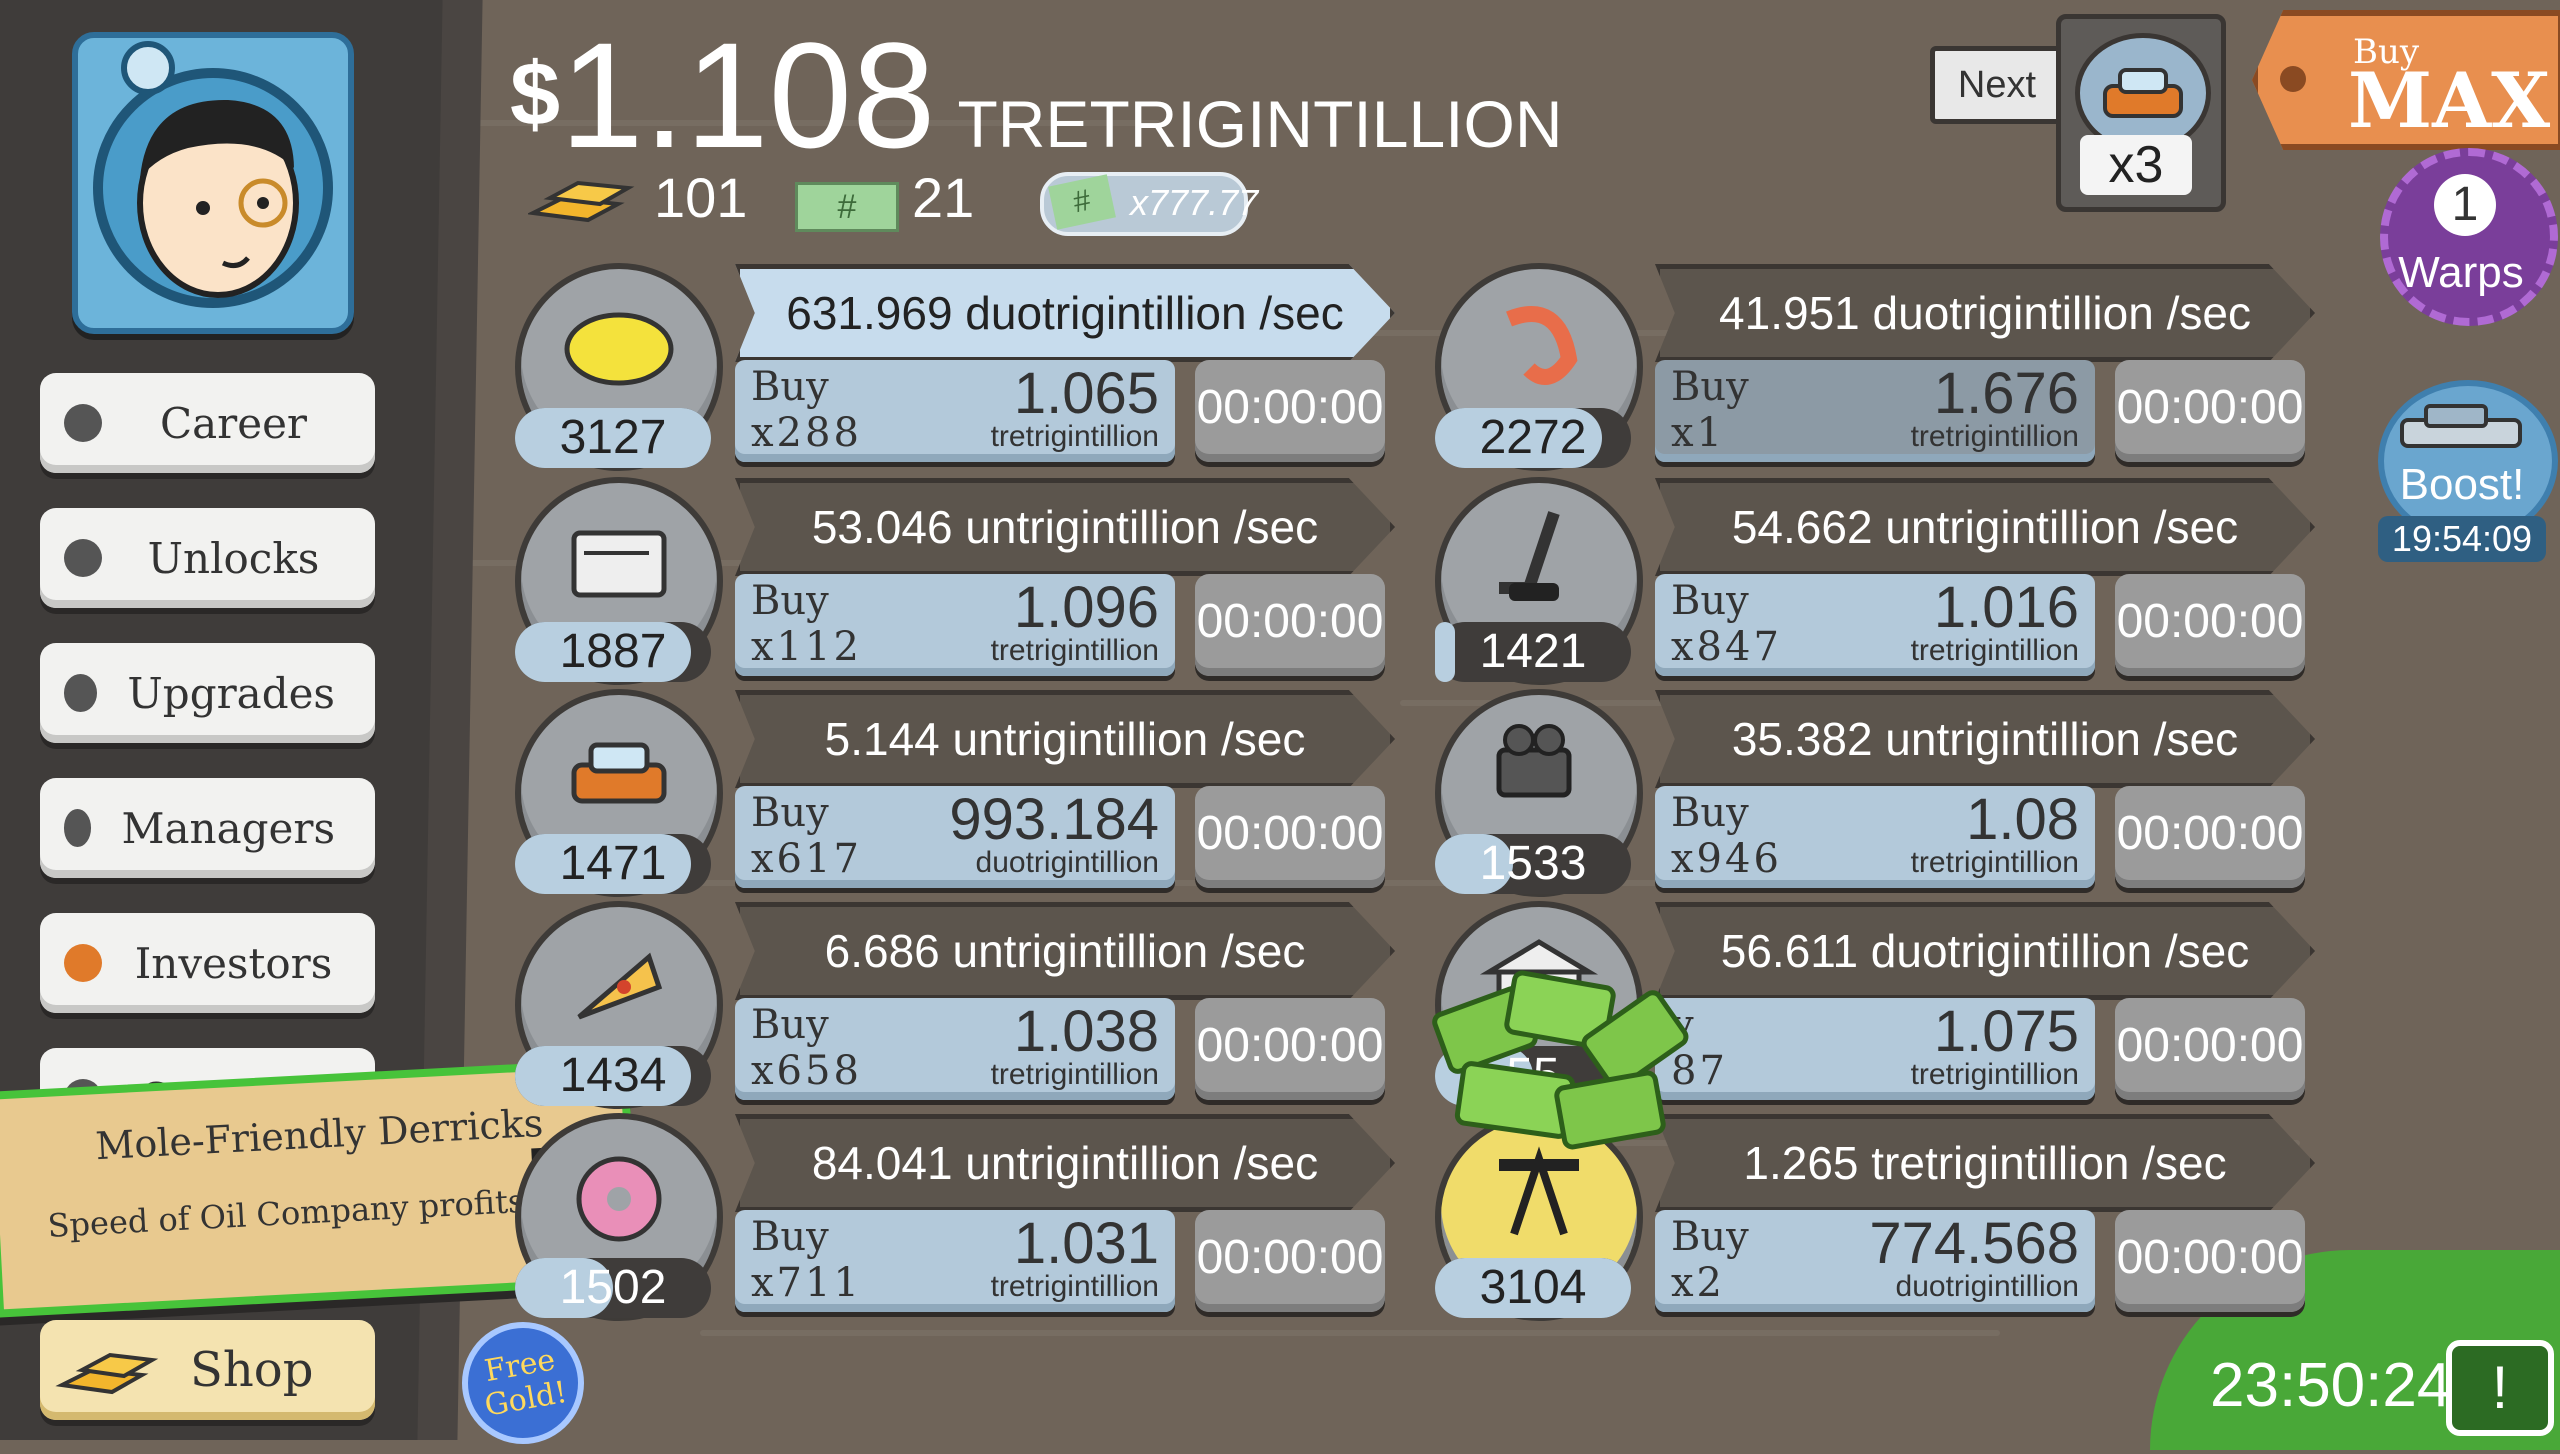  What do you see at coordinates (806, 647) in the screenshot?
I see `buy-quantity: x112` at bounding box center [806, 647].